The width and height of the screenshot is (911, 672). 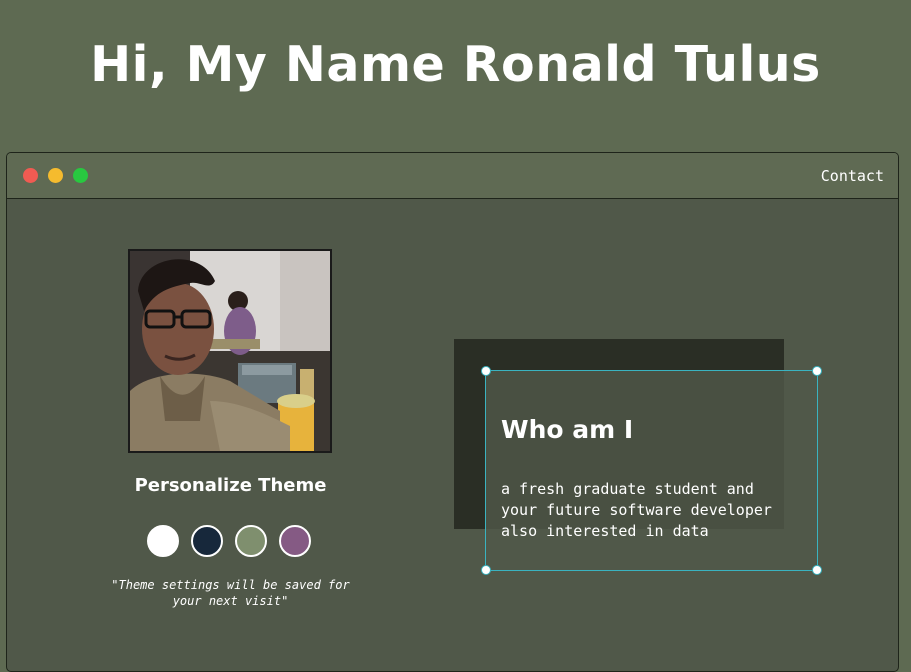 I want to click on page-title: Hi, My Name Ronald Tulus, so click(x=455, y=64).